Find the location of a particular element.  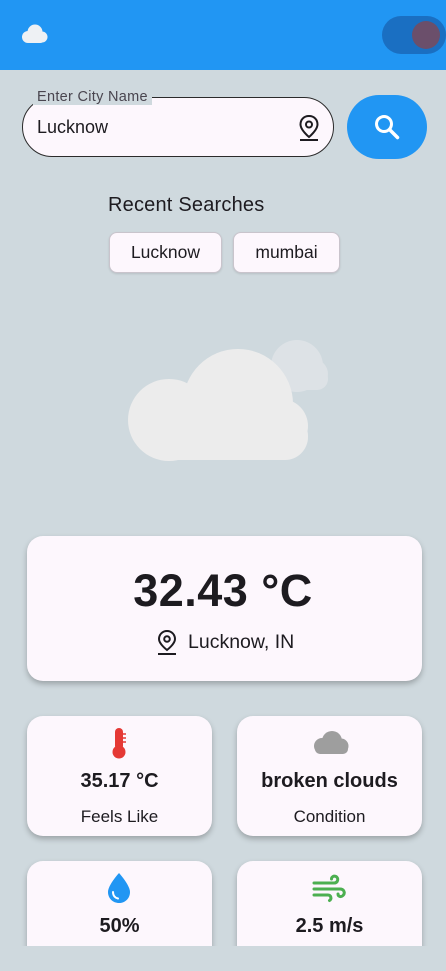

feels-like-value: 35.17 °C is located at coordinates (119, 781).